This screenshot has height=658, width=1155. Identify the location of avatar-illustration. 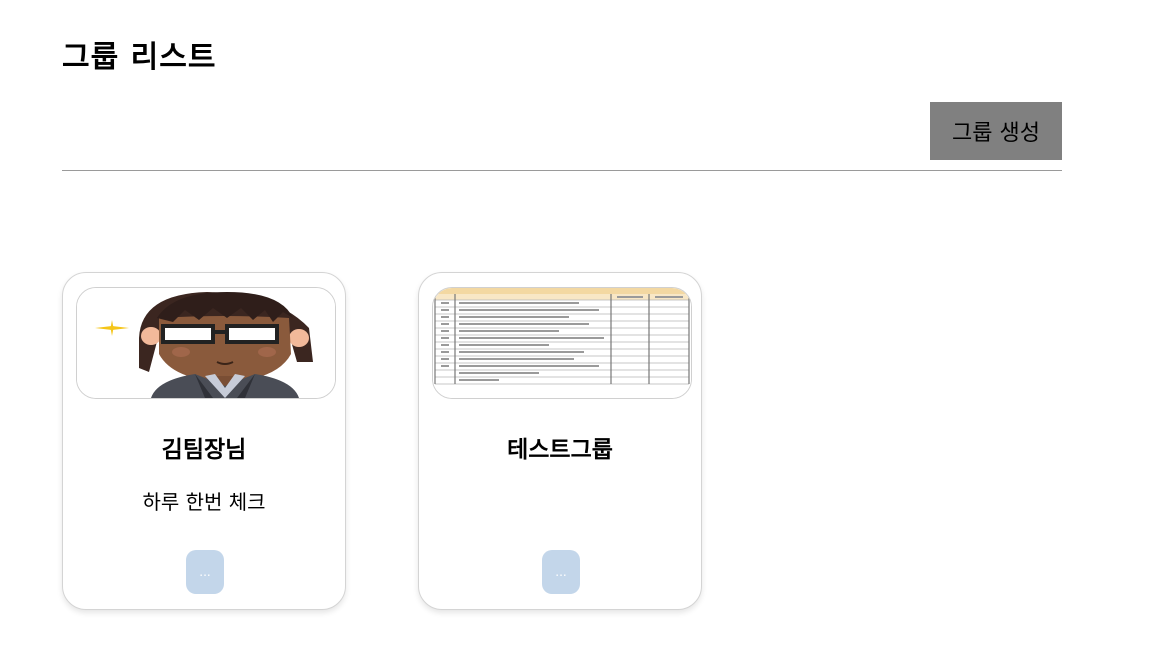
(206, 343).